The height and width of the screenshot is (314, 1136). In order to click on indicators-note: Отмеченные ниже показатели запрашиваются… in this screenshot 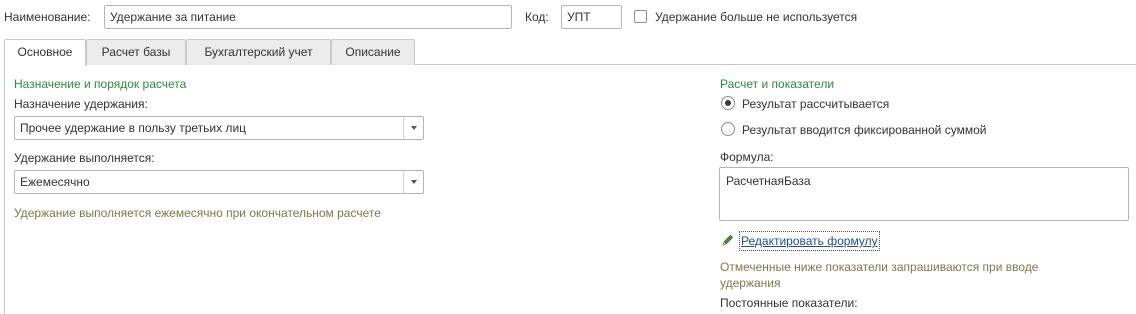, I will do `click(879, 275)`.